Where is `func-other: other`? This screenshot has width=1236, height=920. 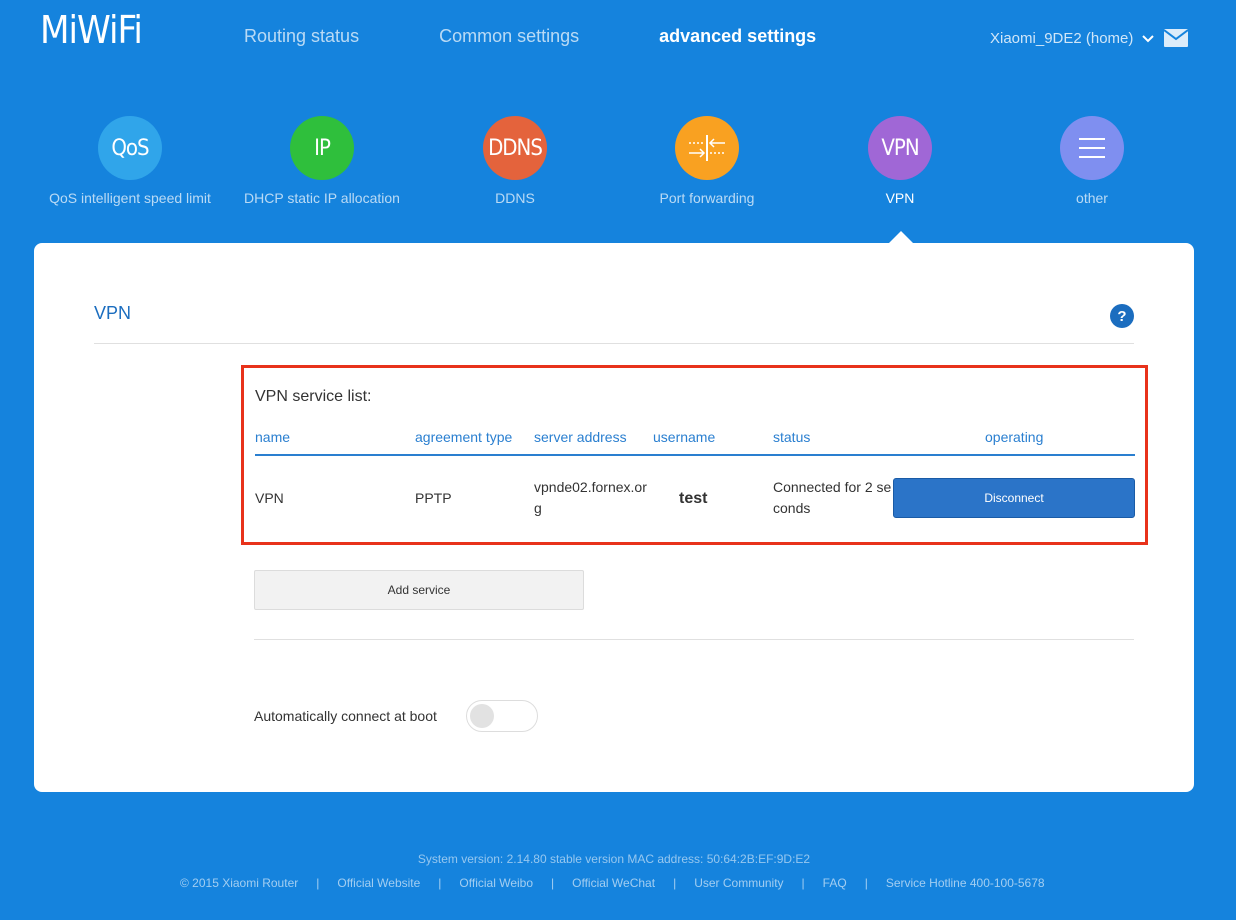 func-other: other is located at coordinates (1092, 161).